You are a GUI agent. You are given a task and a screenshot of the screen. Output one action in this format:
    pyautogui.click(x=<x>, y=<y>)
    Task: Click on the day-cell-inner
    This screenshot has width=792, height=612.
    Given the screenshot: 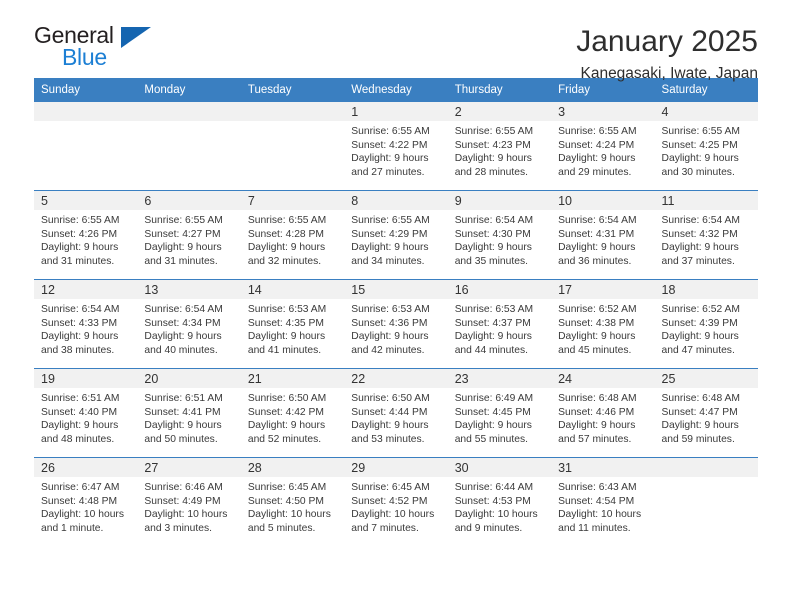 What is the action you would take?
    pyautogui.click(x=292, y=146)
    